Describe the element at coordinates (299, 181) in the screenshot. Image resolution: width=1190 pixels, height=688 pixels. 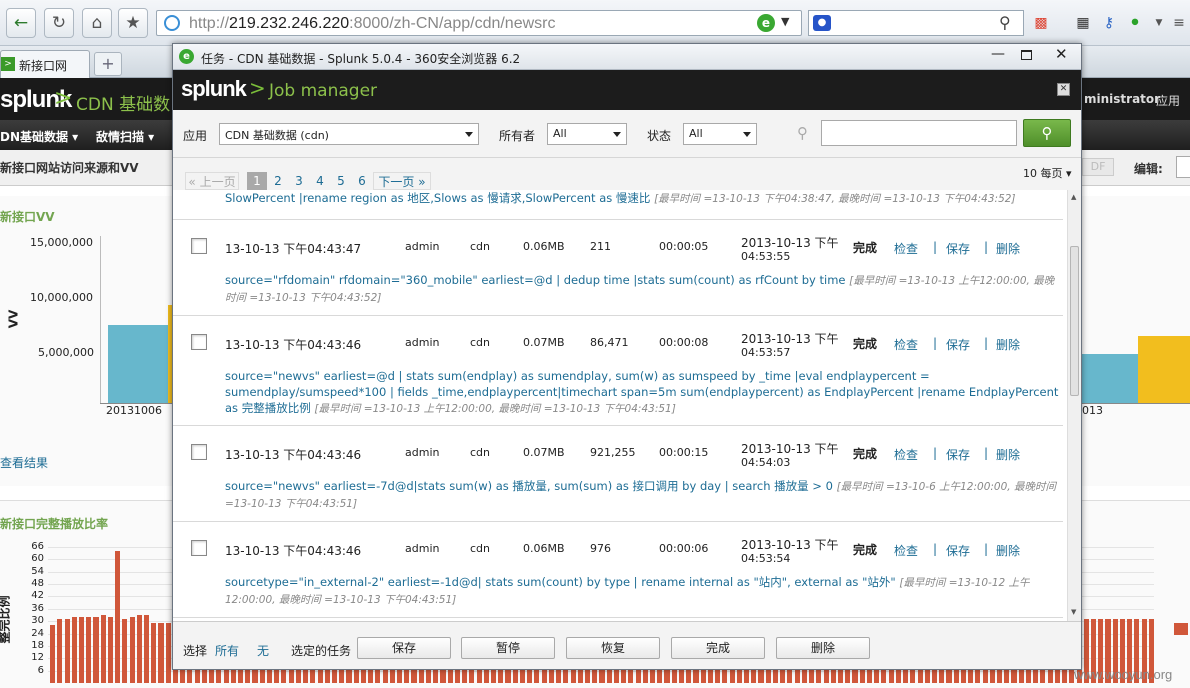
I see `page-3-button: 3` at that location.